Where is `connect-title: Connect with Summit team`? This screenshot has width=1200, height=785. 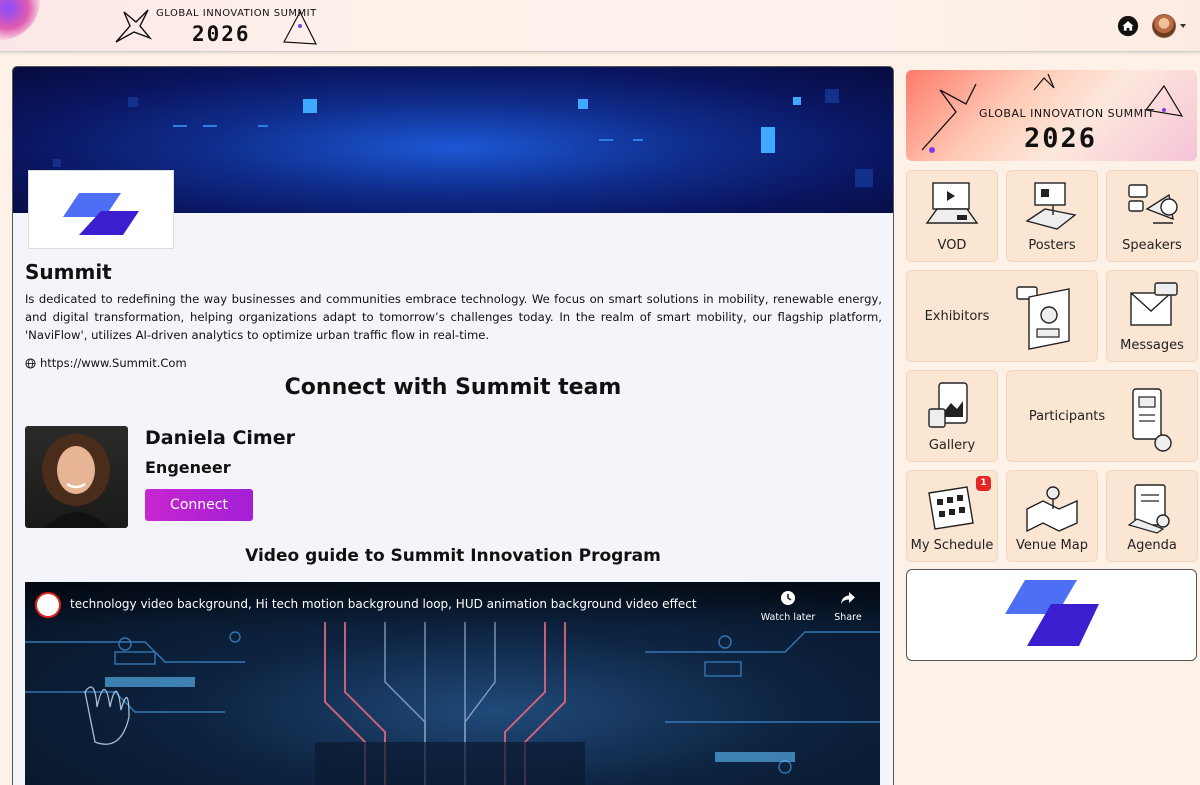 connect-title: Connect with Summit team is located at coordinates (453, 387).